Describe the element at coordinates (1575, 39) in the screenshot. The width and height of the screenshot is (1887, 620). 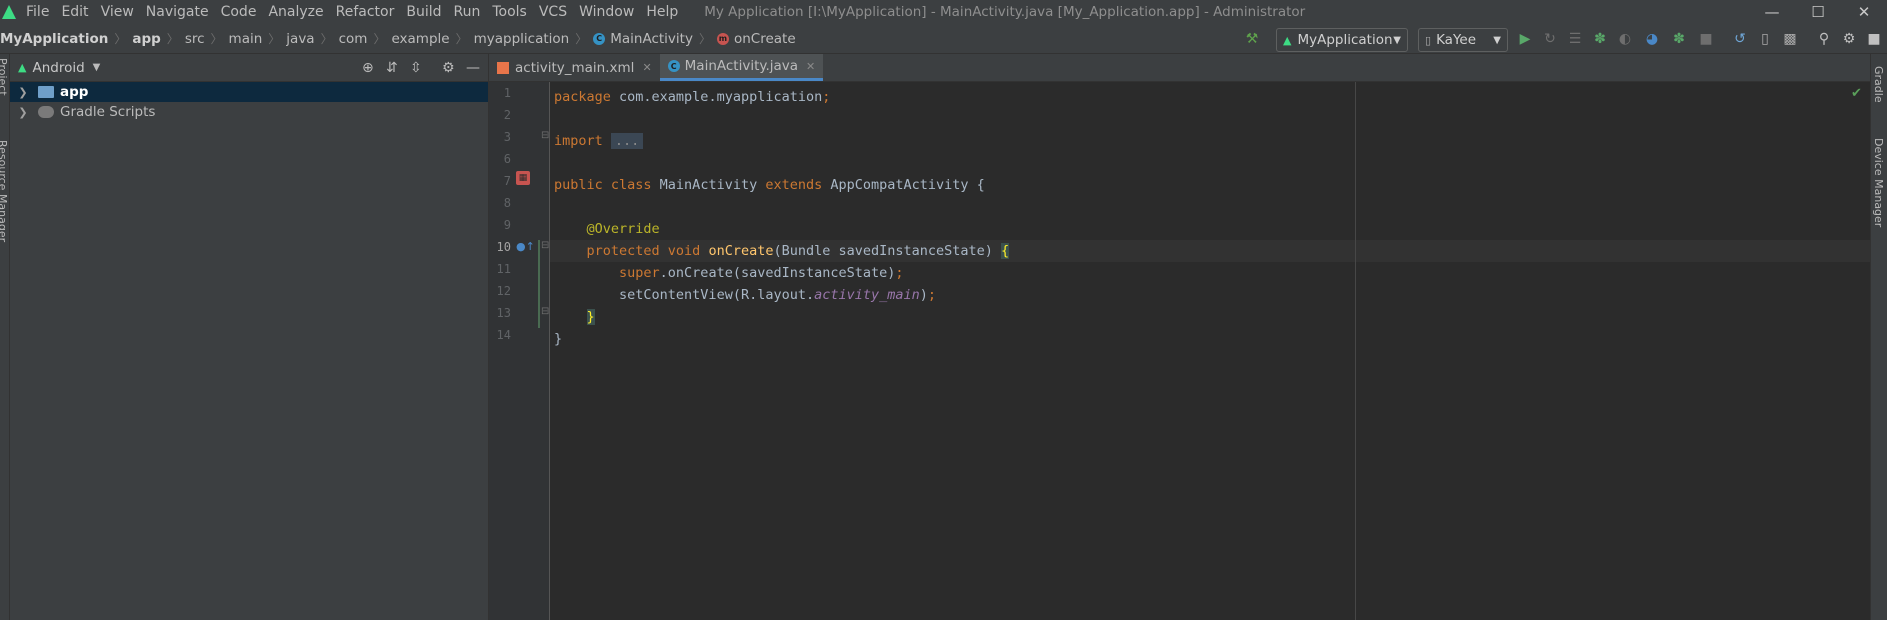
I see `apply-code-changes-icon: ☰` at that location.